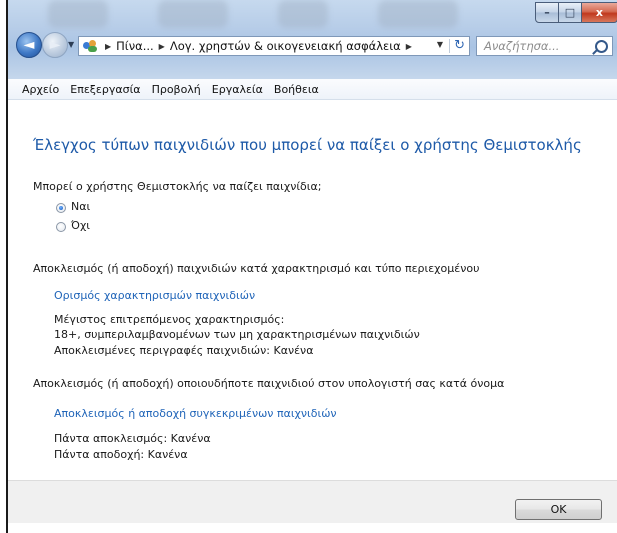 This screenshot has height=533, width=617. What do you see at coordinates (547, 12) in the screenshot?
I see `minimize-button: –` at bounding box center [547, 12].